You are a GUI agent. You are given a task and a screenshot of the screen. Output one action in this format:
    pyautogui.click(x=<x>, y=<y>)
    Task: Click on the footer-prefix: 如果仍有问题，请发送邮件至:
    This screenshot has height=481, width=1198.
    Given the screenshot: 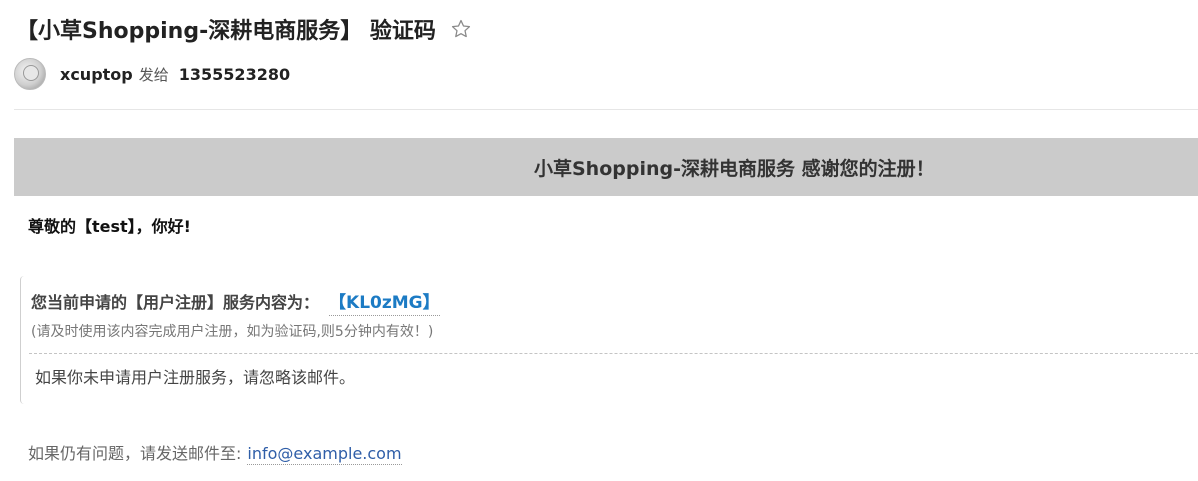 What is the action you would take?
    pyautogui.click(x=135, y=453)
    